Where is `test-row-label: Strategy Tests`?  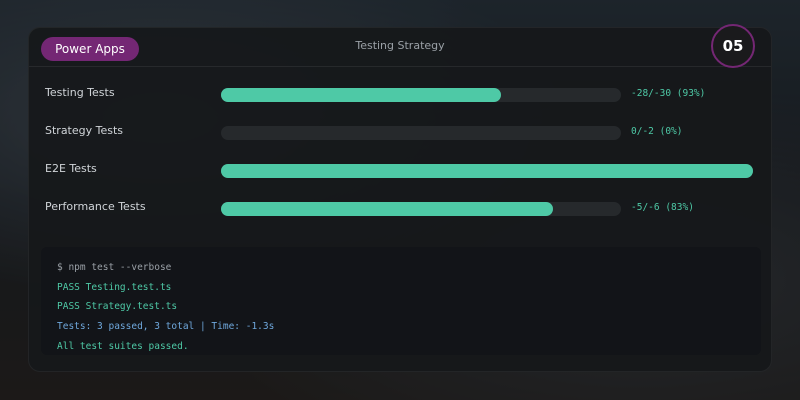 test-row-label: Strategy Tests is located at coordinates (84, 130).